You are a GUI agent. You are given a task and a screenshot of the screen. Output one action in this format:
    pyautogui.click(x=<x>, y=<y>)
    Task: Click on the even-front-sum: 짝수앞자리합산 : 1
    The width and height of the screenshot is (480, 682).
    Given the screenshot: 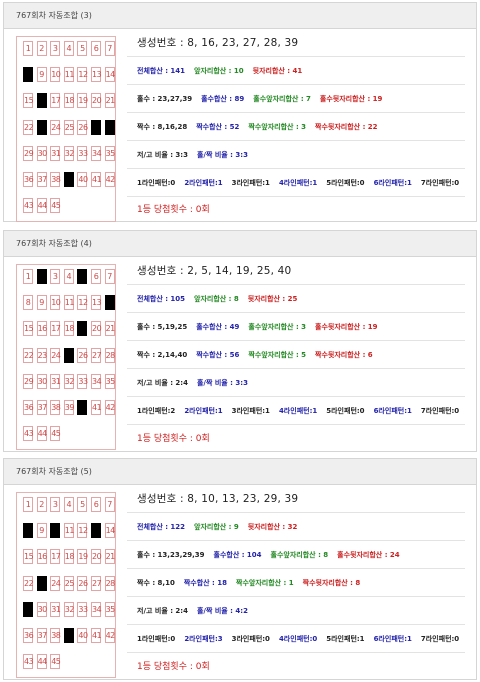 What is the action you would take?
    pyautogui.click(x=265, y=583)
    